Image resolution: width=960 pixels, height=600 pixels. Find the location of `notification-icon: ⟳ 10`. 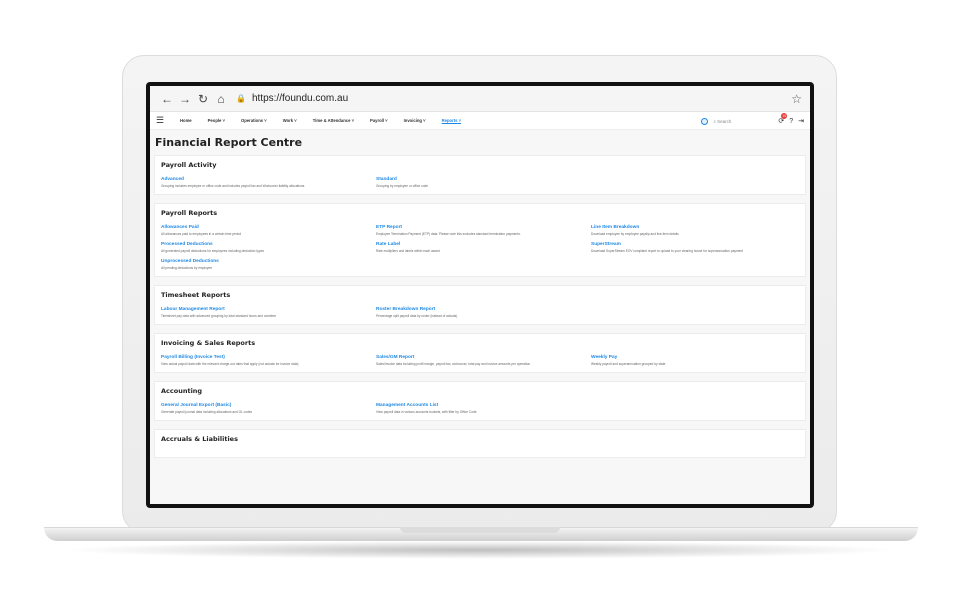

notification-icon: ⟳ 10 is located at coordinates (783, 119).